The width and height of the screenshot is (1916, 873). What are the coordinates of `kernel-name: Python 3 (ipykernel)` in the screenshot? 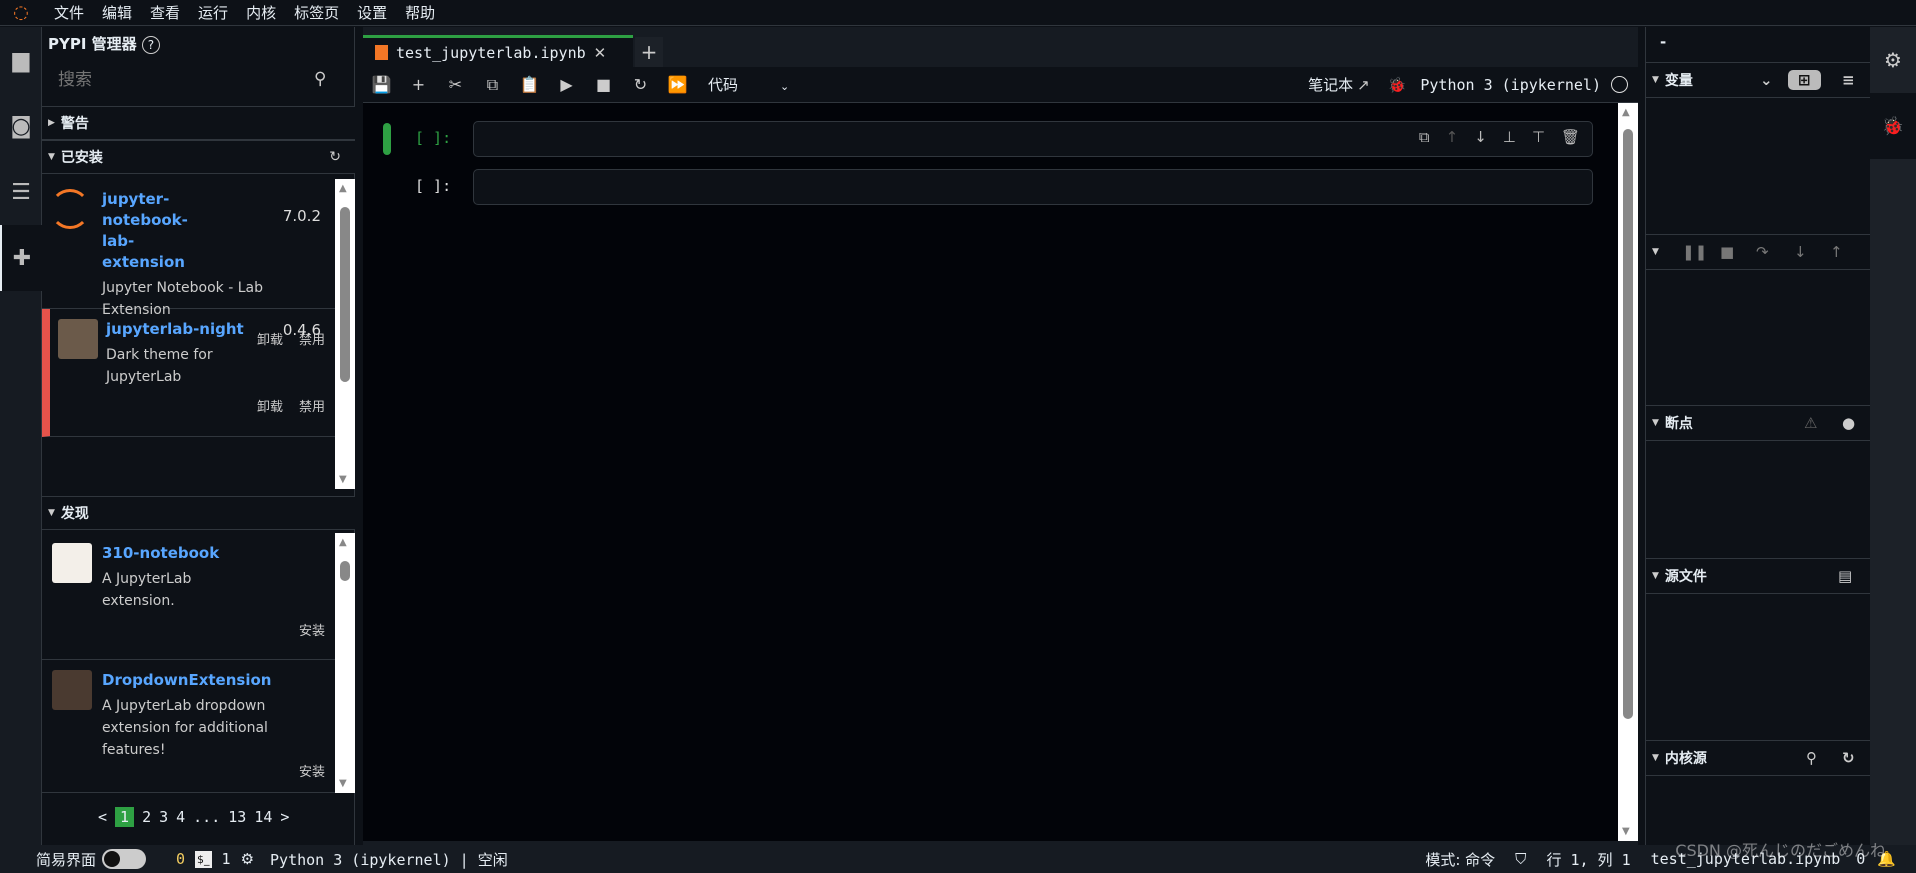 It's located at (1510, 85).